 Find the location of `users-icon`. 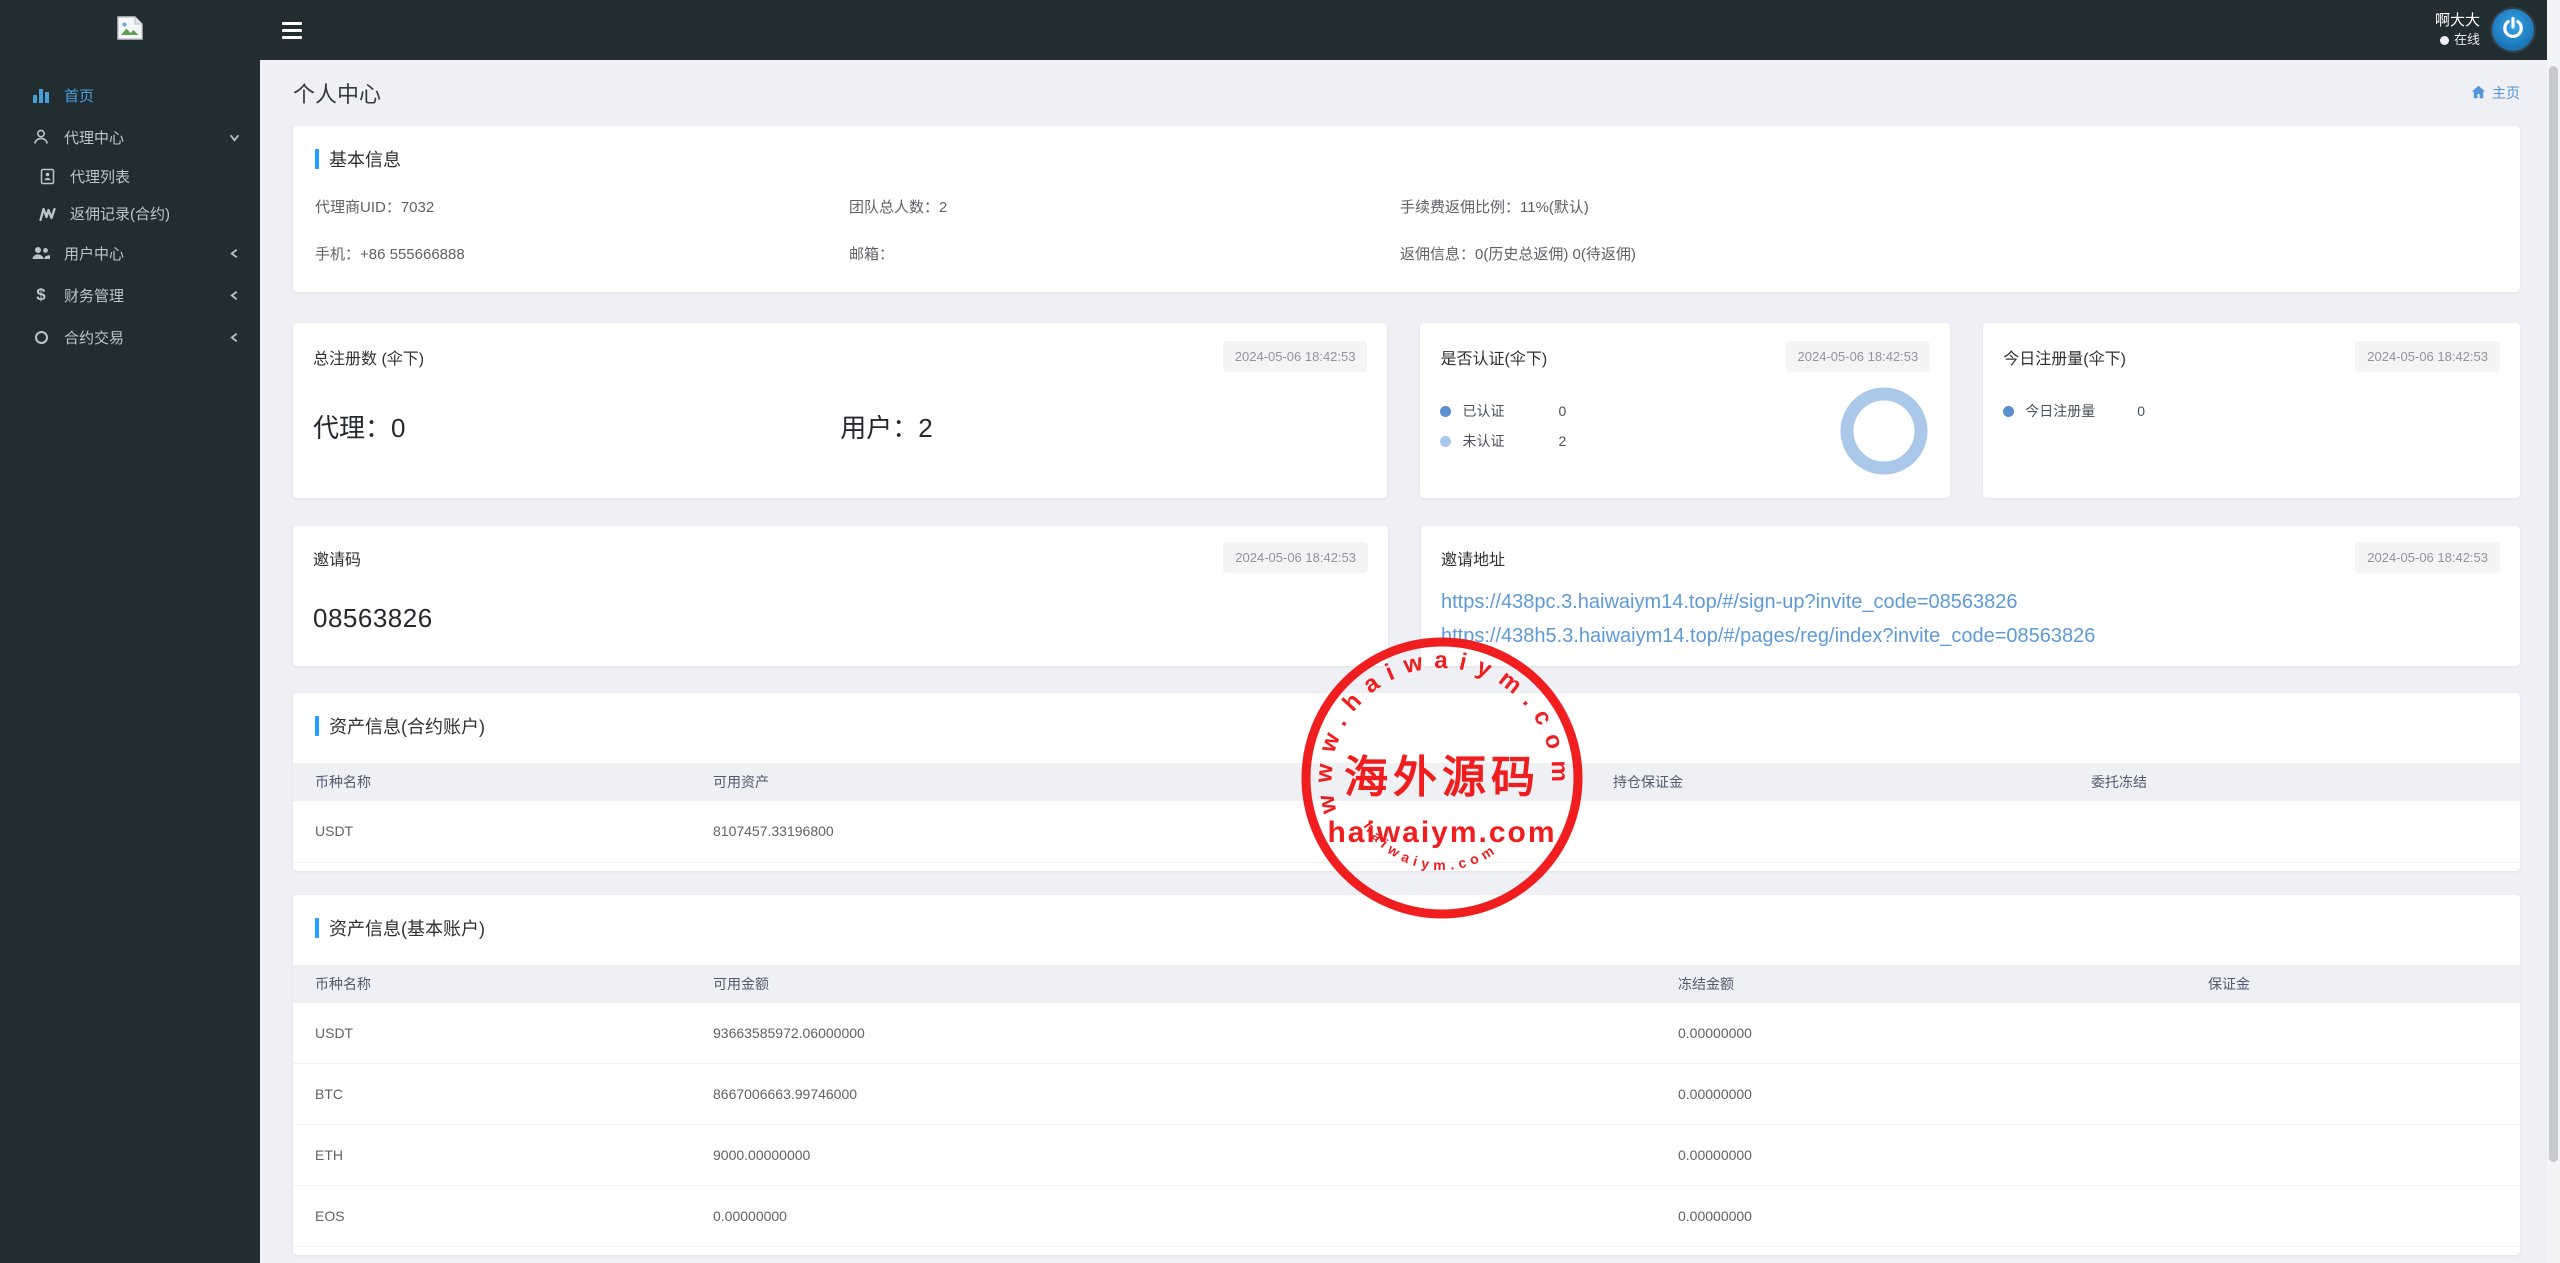

users-icon is located at coordinates (41, 253).